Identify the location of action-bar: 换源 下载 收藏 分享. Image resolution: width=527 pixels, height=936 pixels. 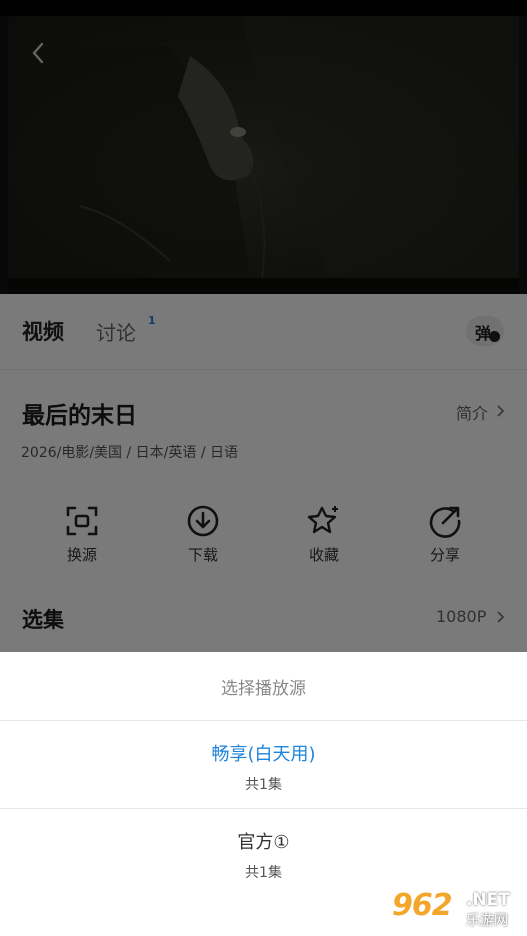
(263, 539).